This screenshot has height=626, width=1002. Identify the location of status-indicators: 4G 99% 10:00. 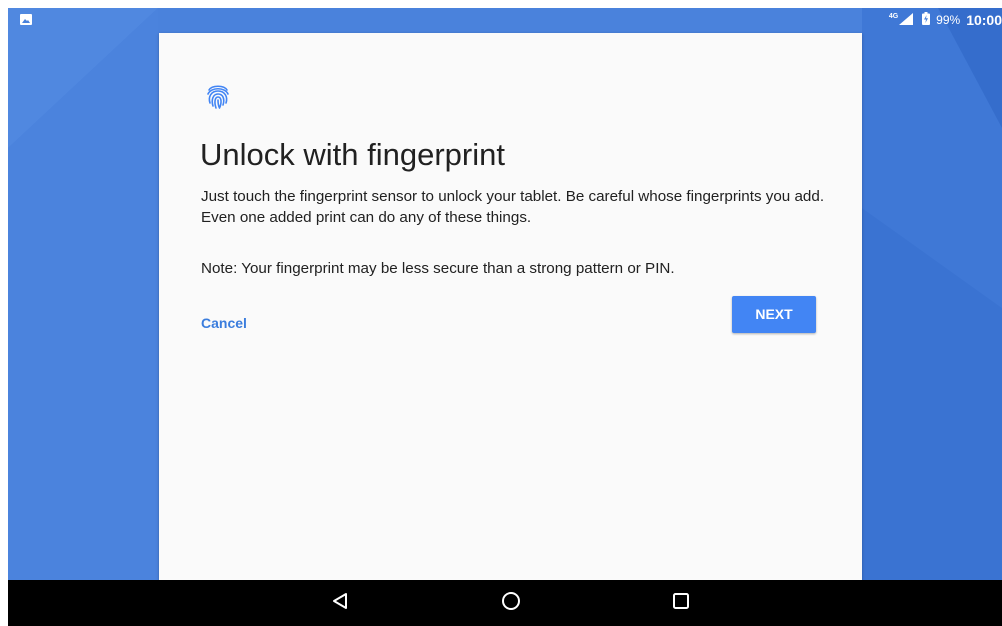
(945, 20).